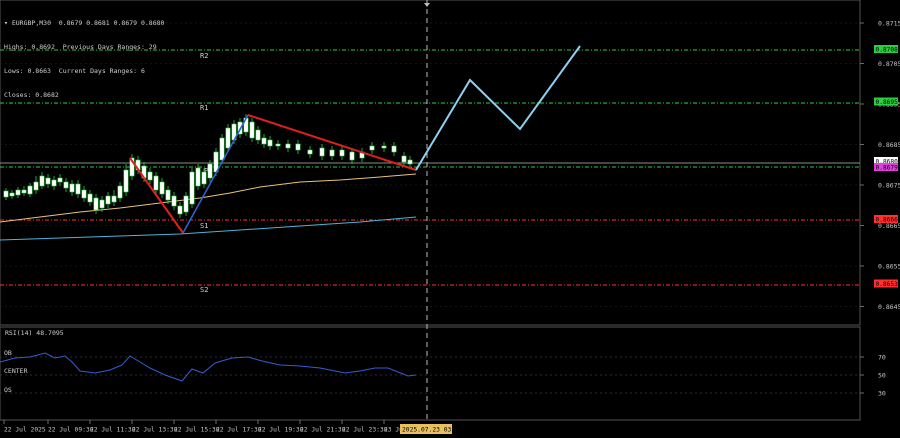  Describe the element at coordinates (8, 353) in the screenshot. I see `rsi-ob-label: OB` at that location.